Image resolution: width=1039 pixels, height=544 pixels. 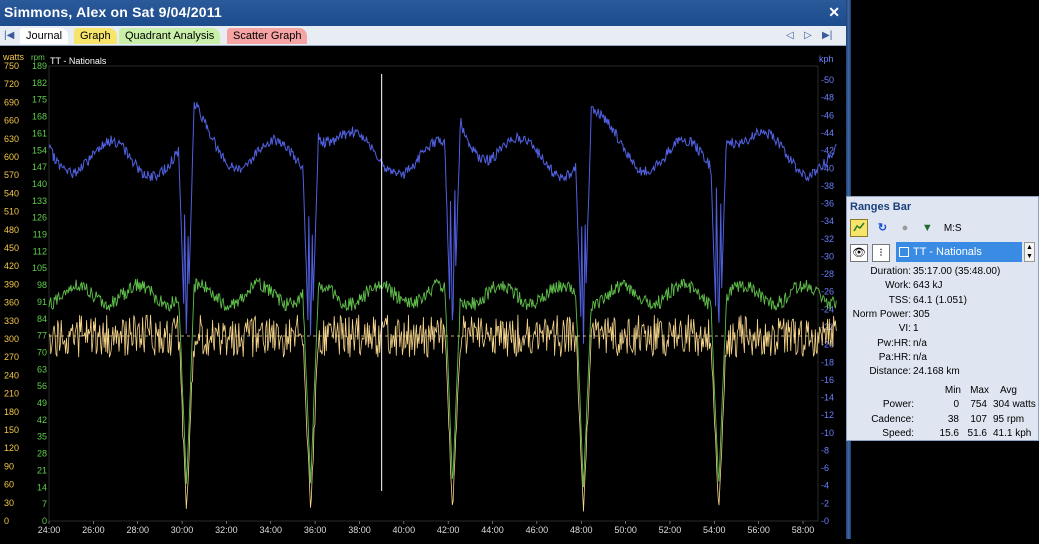 I want to click on last-page-icon: ▶|, so click(x=827, y=36).